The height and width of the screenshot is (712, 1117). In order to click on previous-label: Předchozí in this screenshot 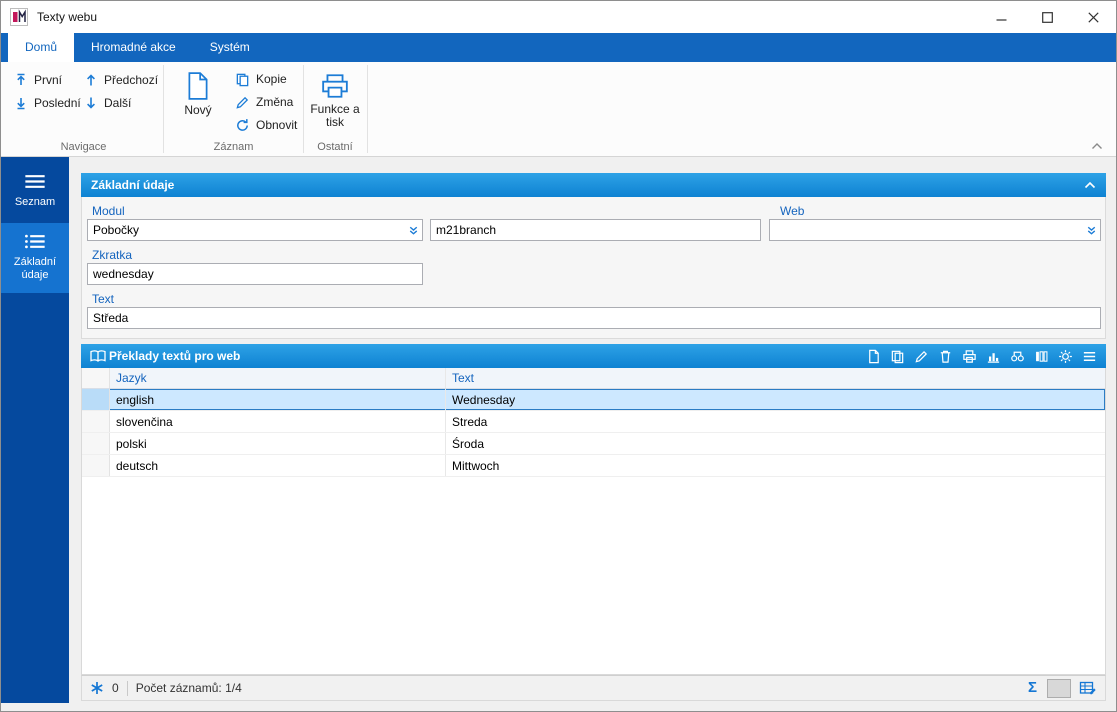, I will do `click(131, 80)`.